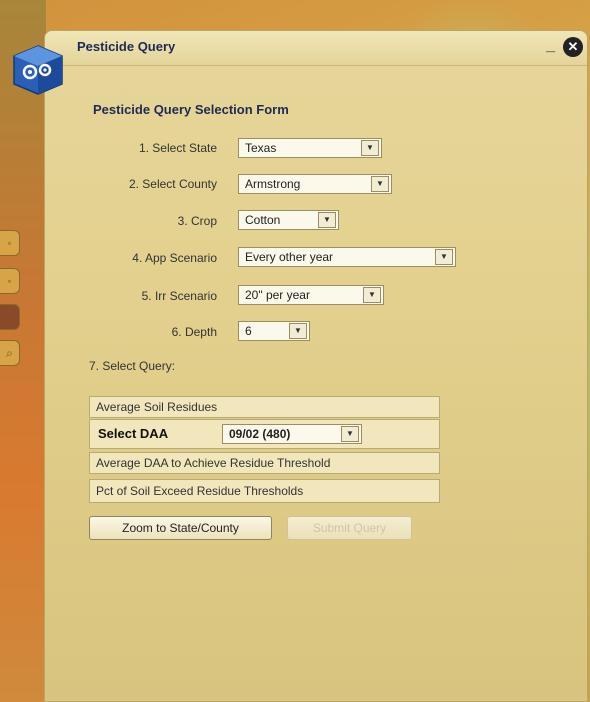 The image size is (590, 702). What do you see at coordinates (263, 220) in the screenshot?
I see `crop-value: Cotton` at bounding box center [263, 220].